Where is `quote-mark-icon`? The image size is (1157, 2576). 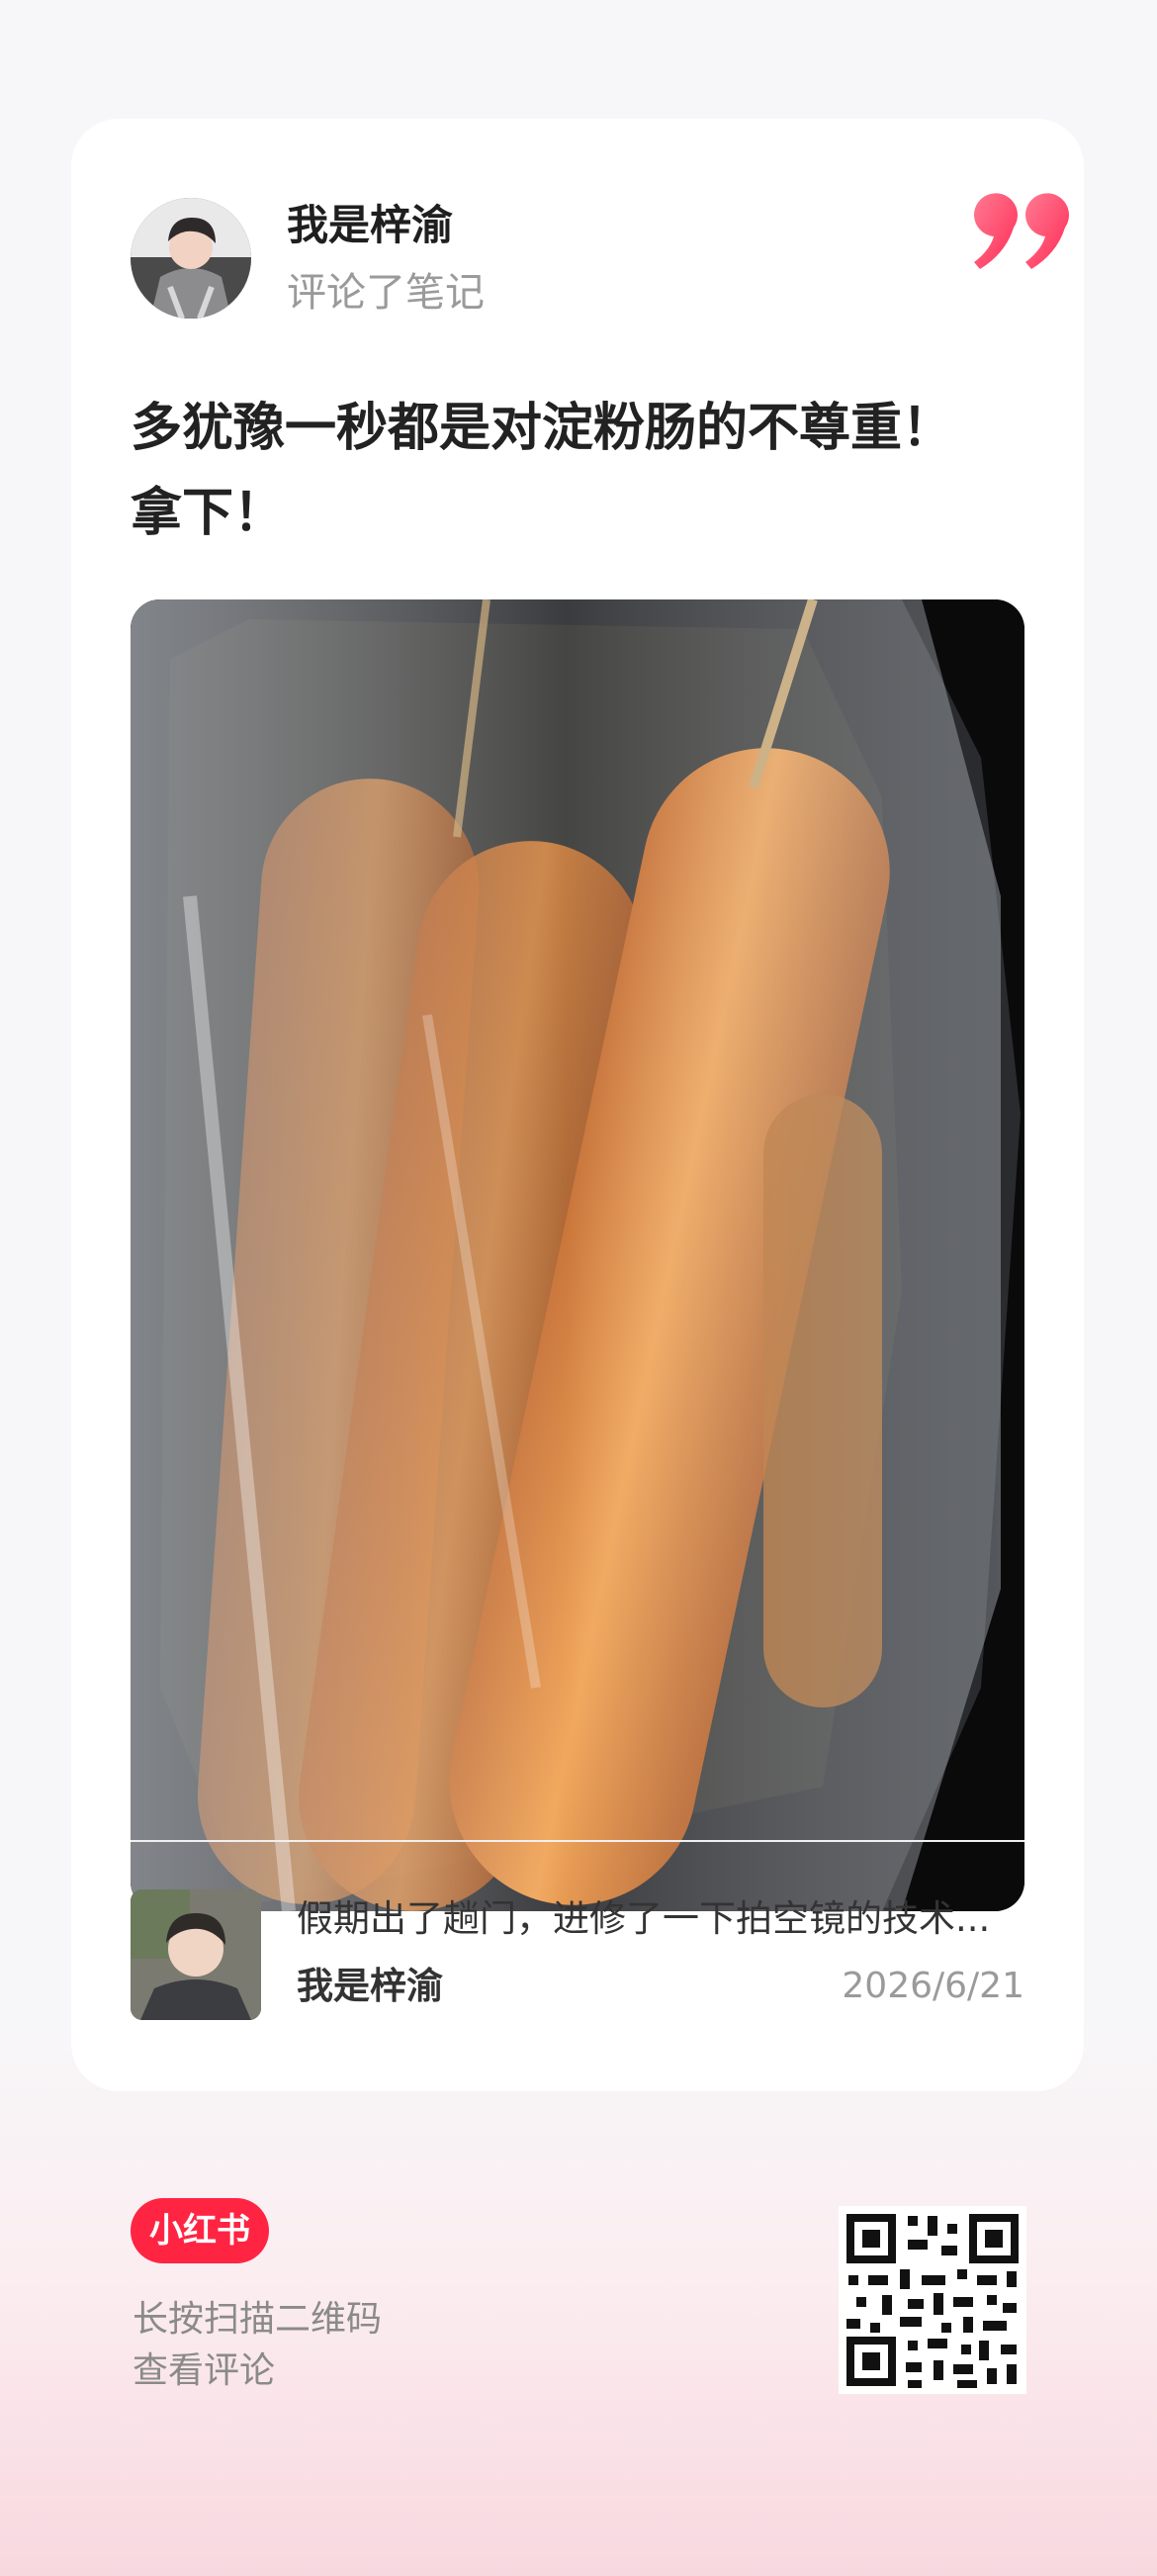
quote-mark-icon is located at coordinates (1021, 231).